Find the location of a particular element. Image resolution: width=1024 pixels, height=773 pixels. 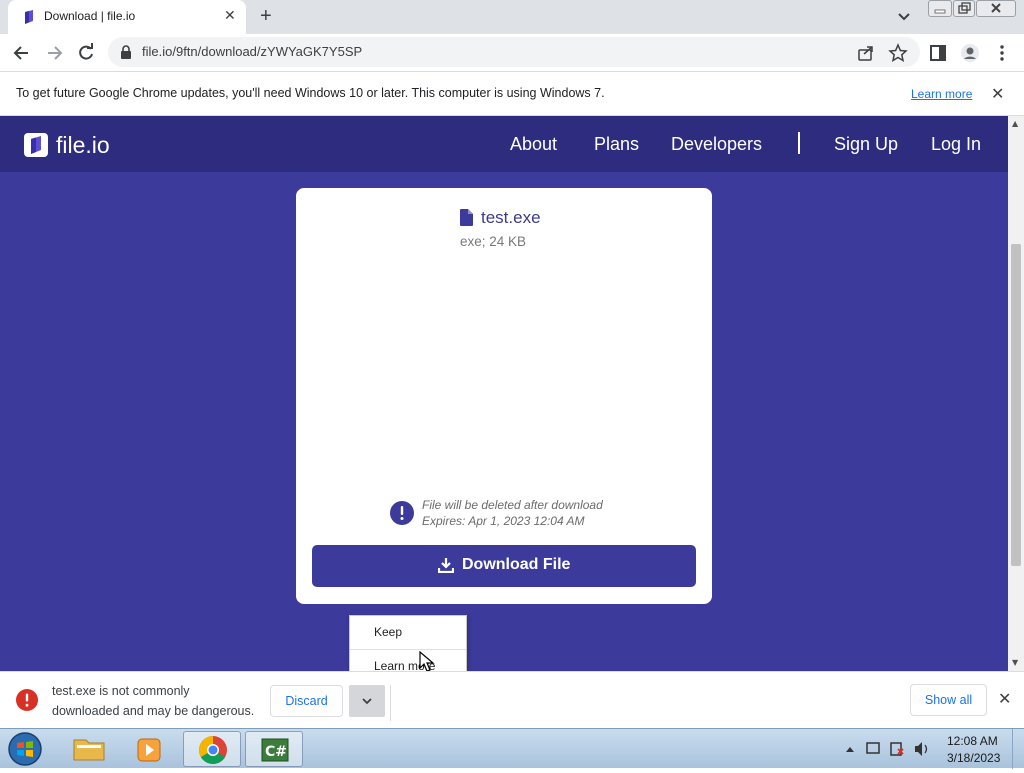

restore-button is located at coordinates (964, 8).